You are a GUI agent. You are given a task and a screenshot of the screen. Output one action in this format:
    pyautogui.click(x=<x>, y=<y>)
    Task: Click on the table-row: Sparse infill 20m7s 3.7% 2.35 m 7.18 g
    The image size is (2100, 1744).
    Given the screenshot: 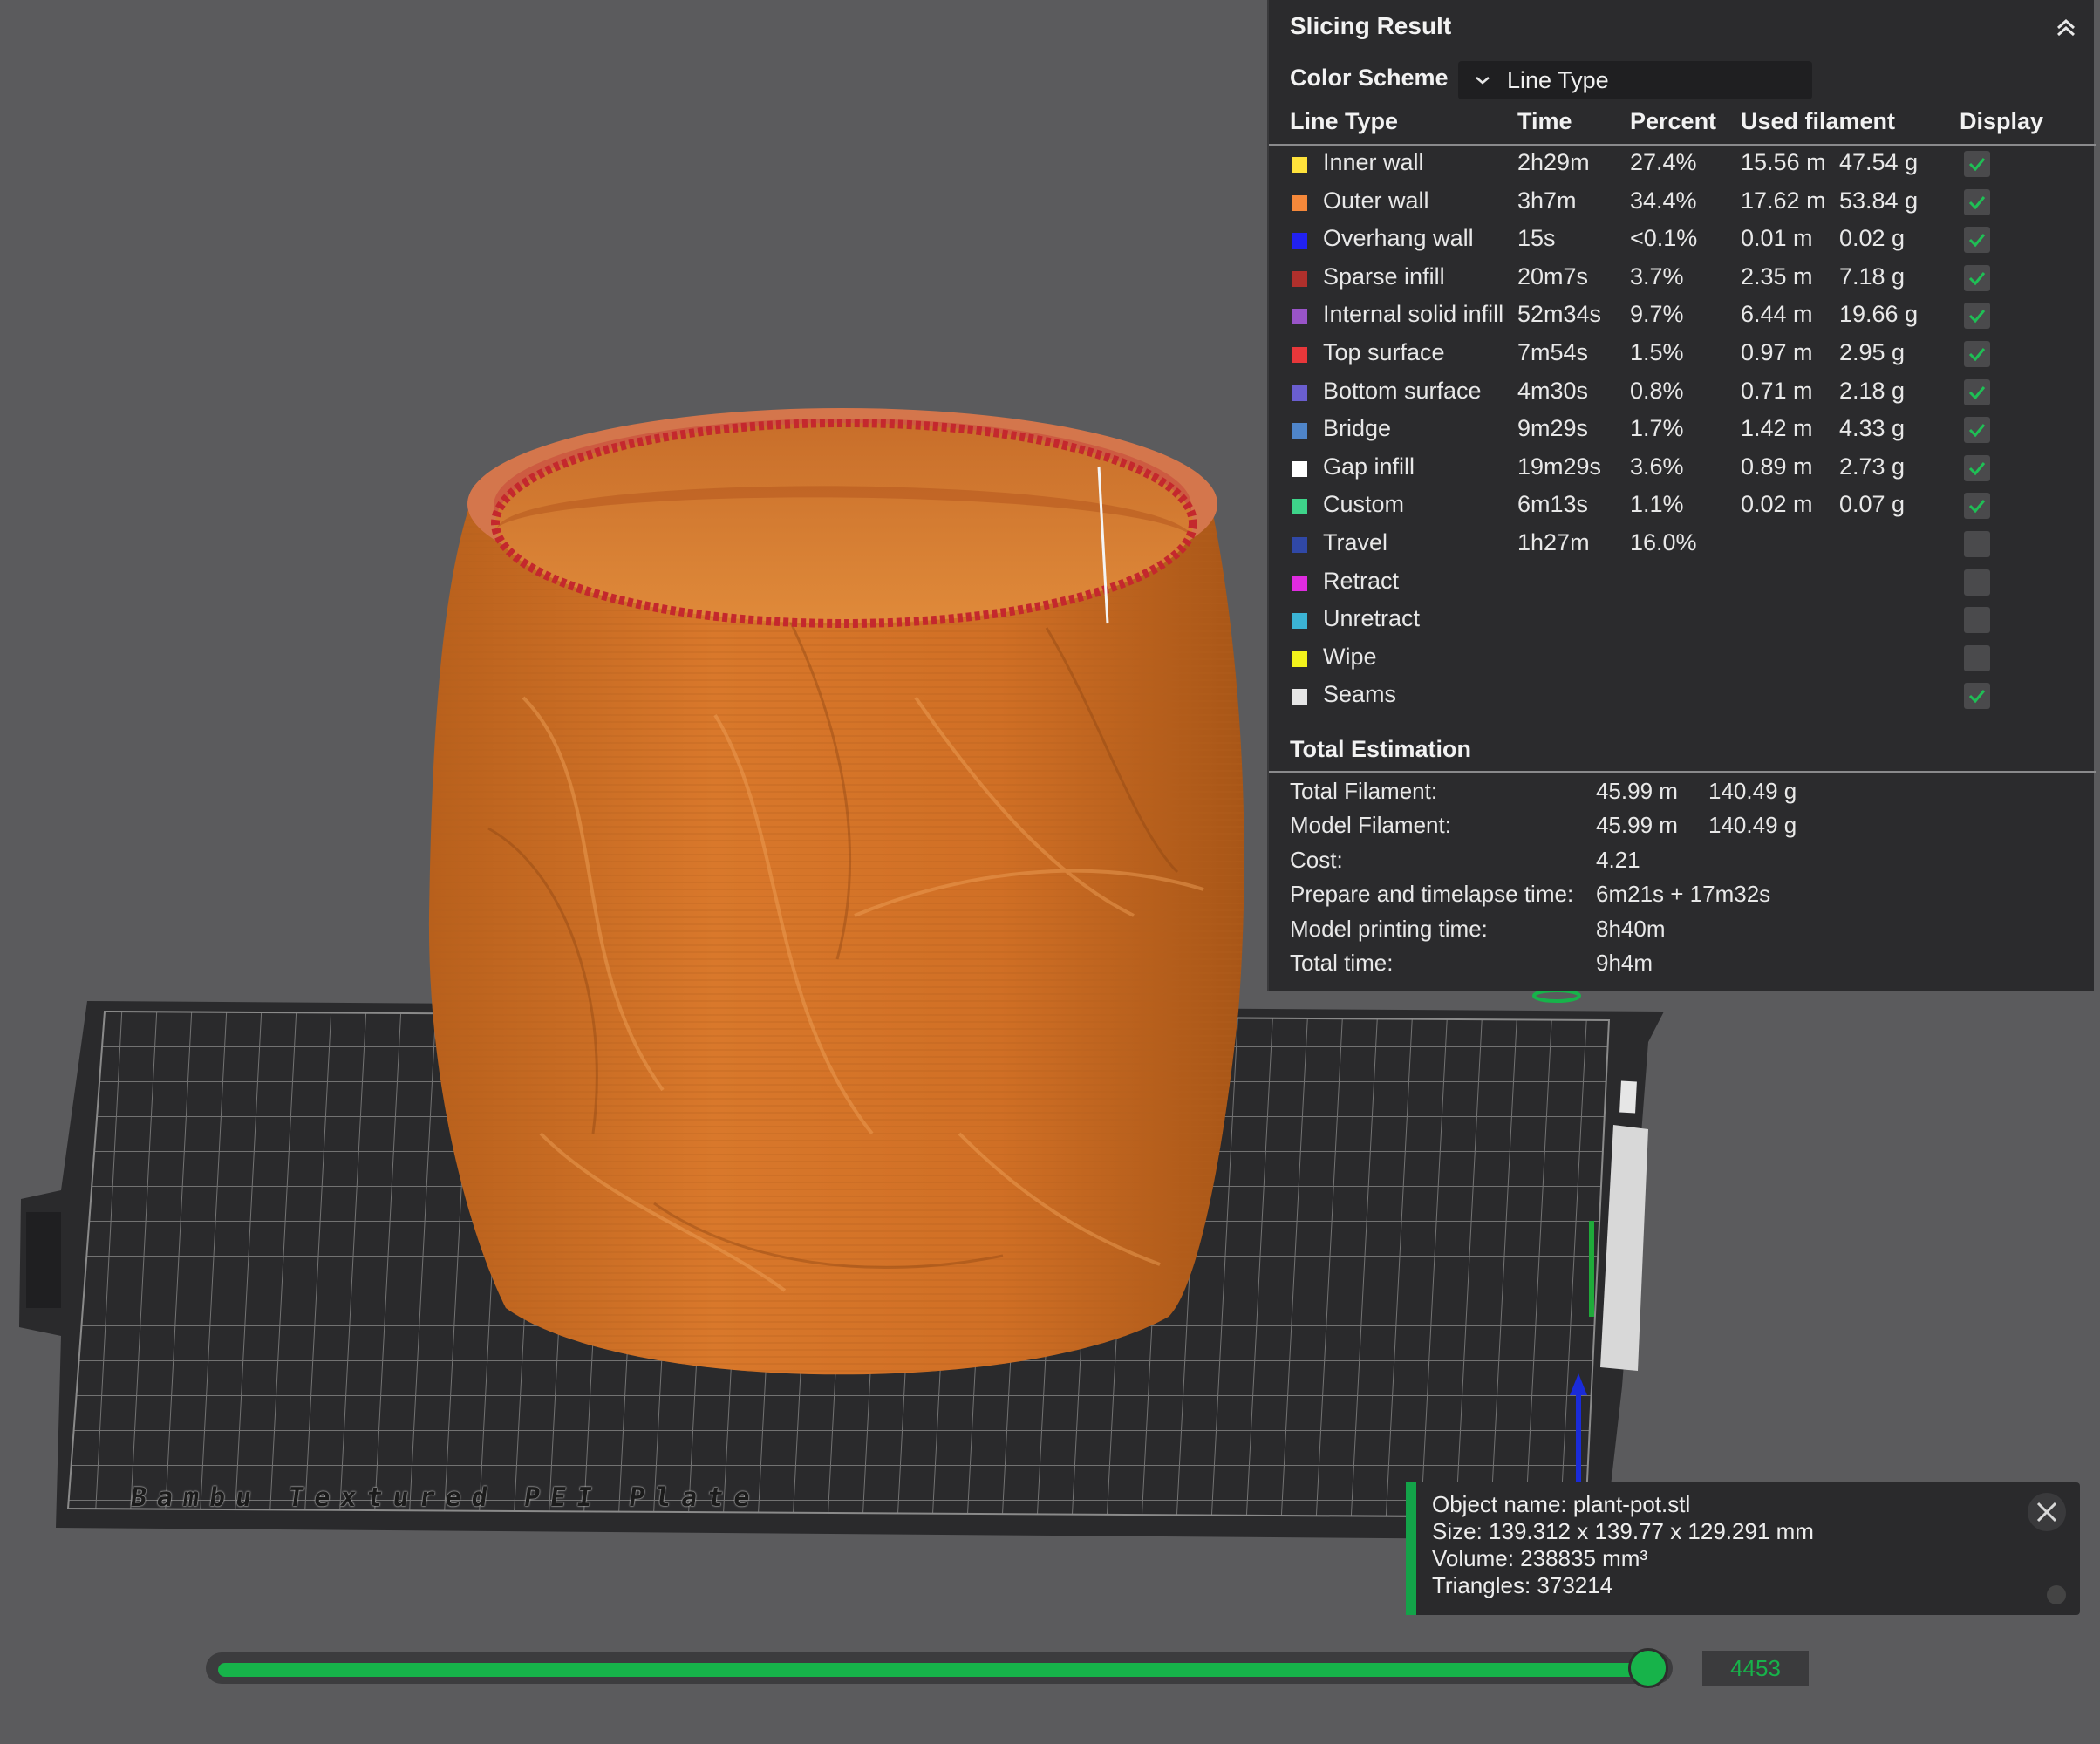 What is the action you would take?
    pyautogui.click(x=1682, y=278)
    